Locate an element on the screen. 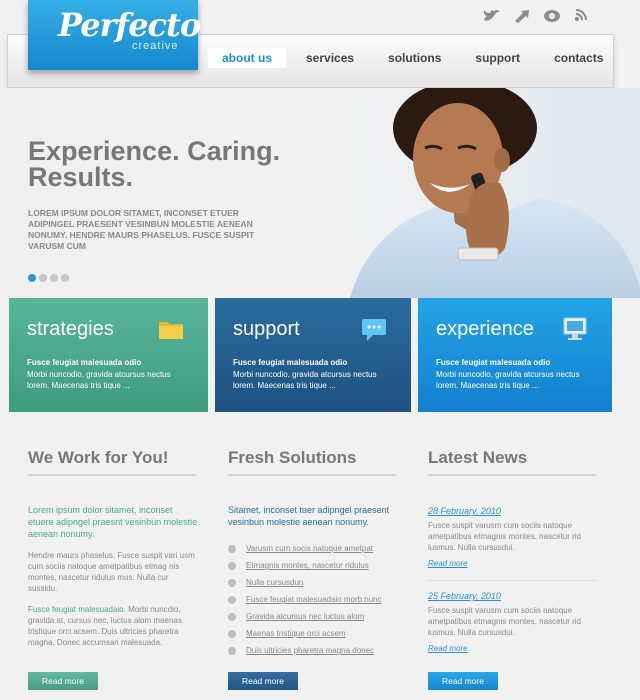 This screenshot has height=700, width=640. hero-photo is located at coordinates (495, 193).